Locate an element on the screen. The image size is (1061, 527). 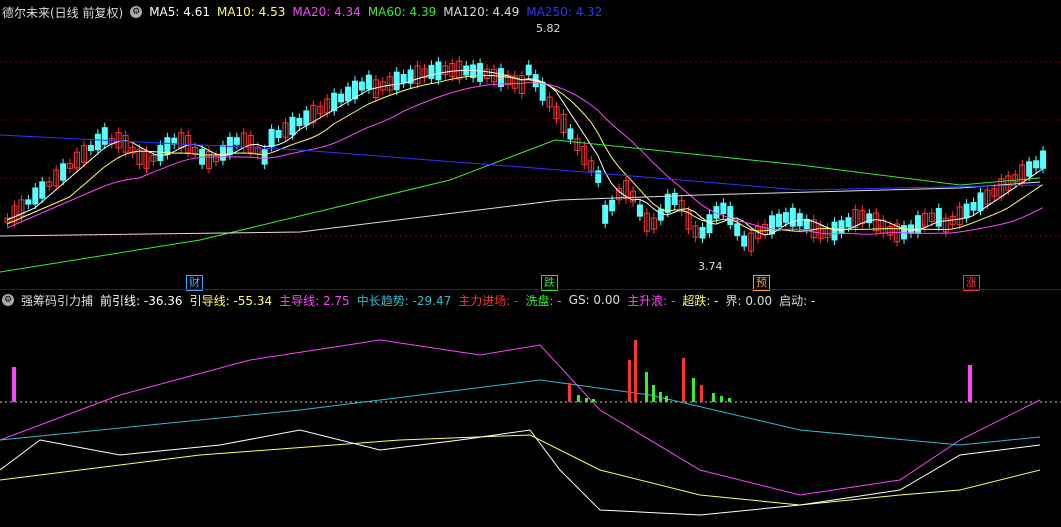
stock-title: 德尔未来(日线 前复权) is located at coordinates (62, 12).